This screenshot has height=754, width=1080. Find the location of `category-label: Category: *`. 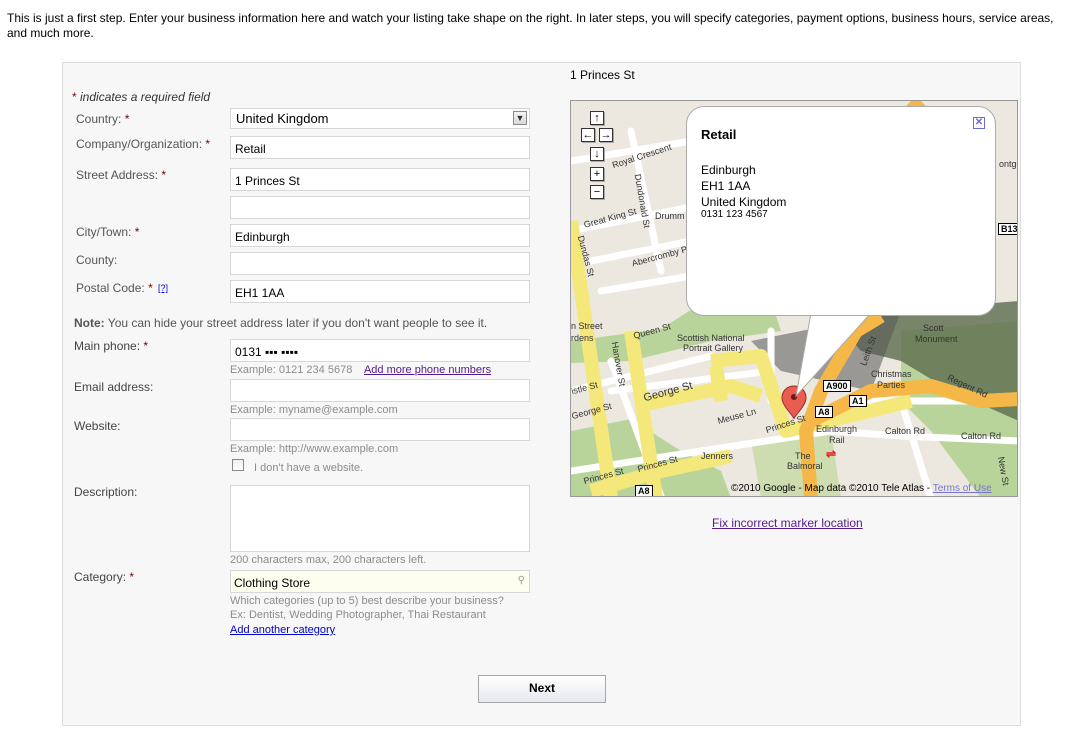

category-label: Category: * is located at coordinates (104, 577).